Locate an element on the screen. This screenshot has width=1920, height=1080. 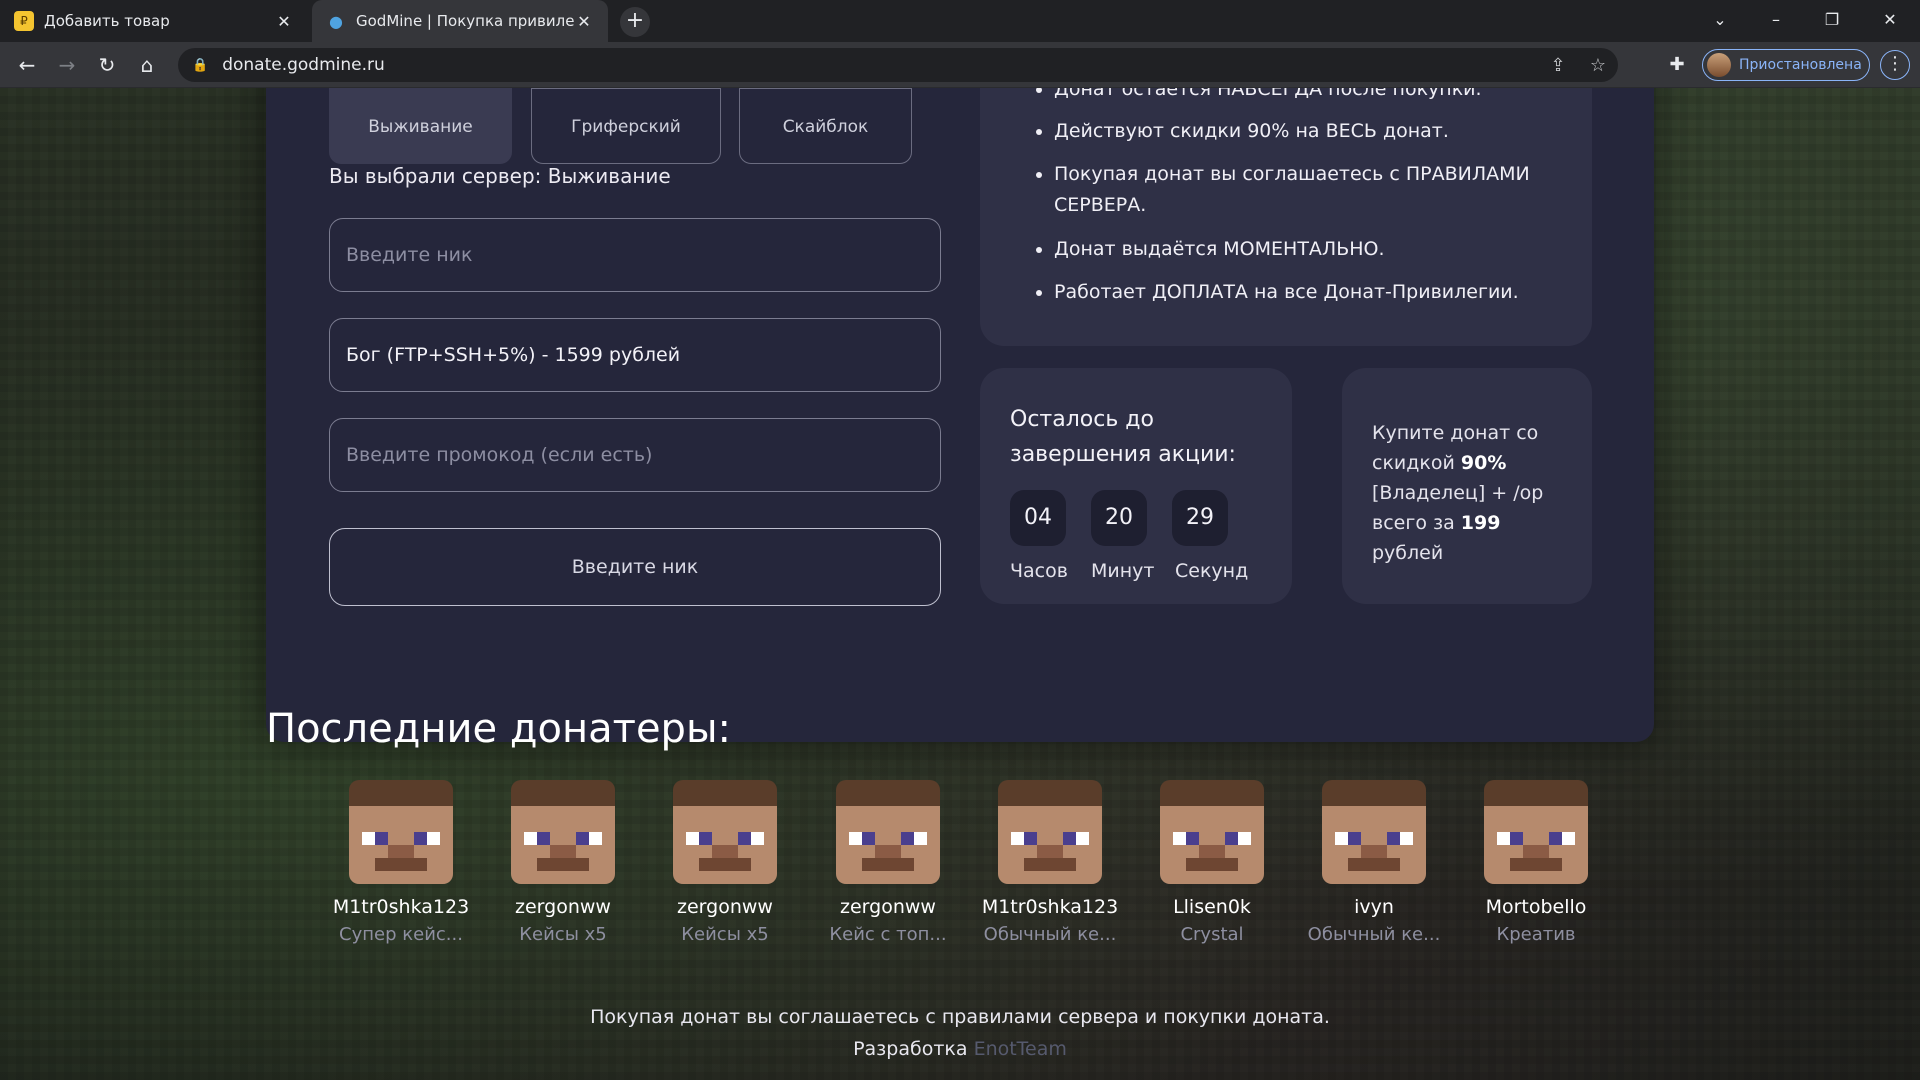
address-bar: 🔒 donate.godmine.ru ⇪ ☆ is located at coordinates (898, 65).